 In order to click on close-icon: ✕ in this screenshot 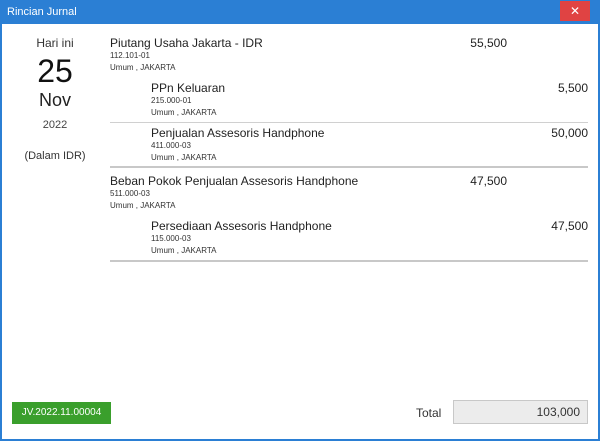, I will do `click(575, 11)`.